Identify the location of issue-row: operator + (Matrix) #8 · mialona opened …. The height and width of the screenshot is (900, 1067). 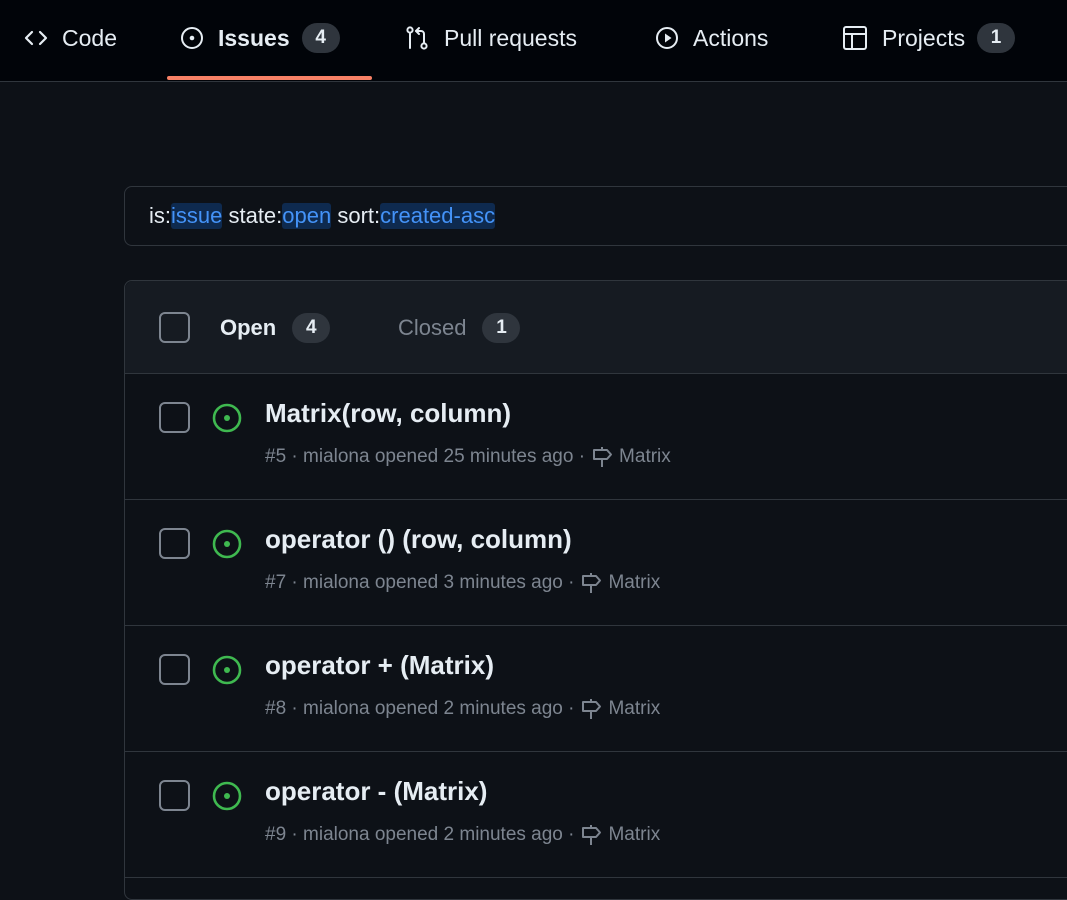
(596, 689).